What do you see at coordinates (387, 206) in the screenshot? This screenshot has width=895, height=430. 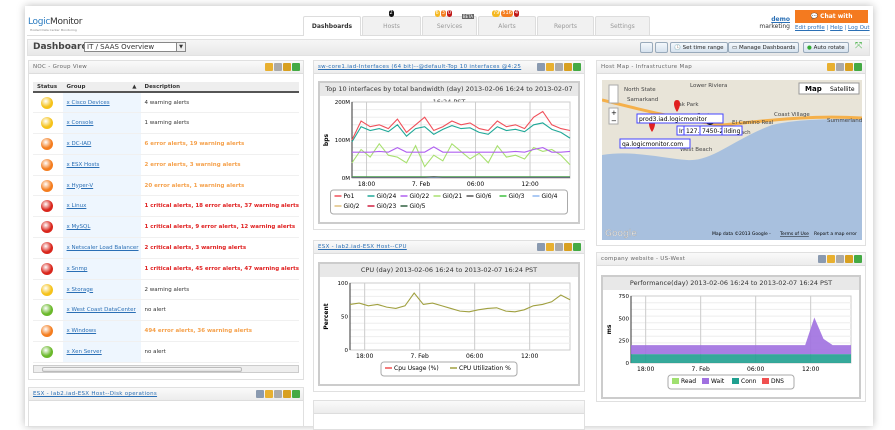 I see `legend-item: Gi0/23` at bounding box center [387, 206].